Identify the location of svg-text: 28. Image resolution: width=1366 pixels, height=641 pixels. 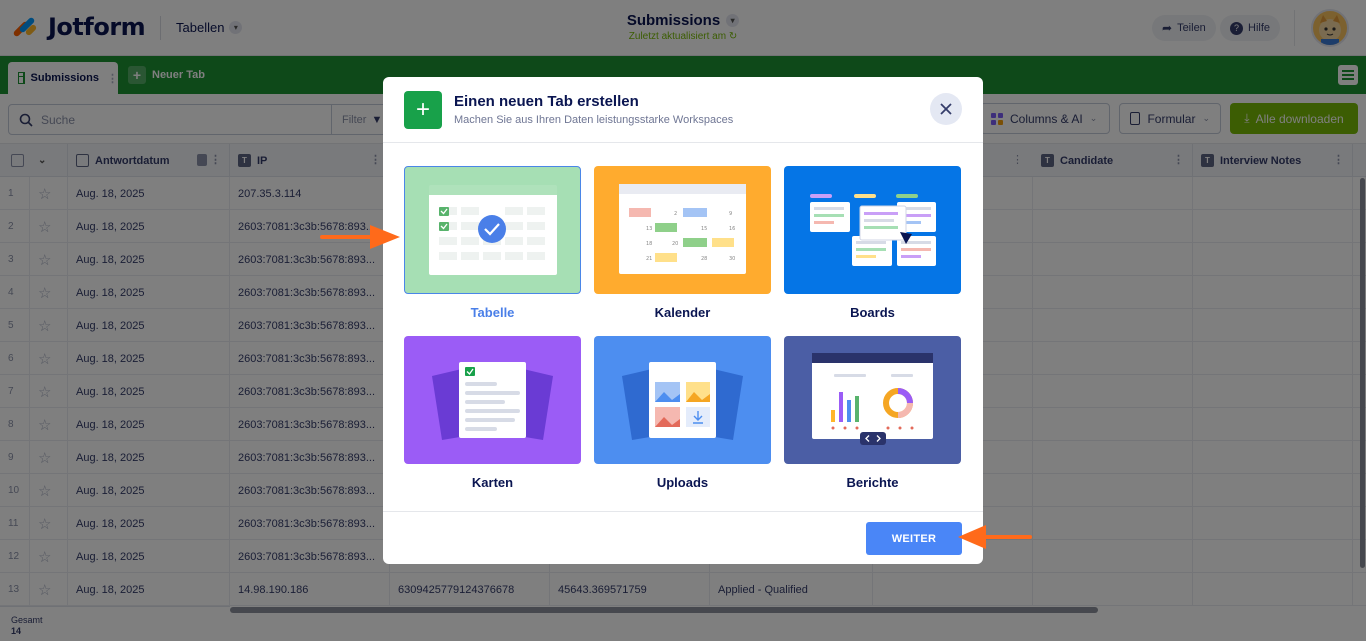
(704, 259).